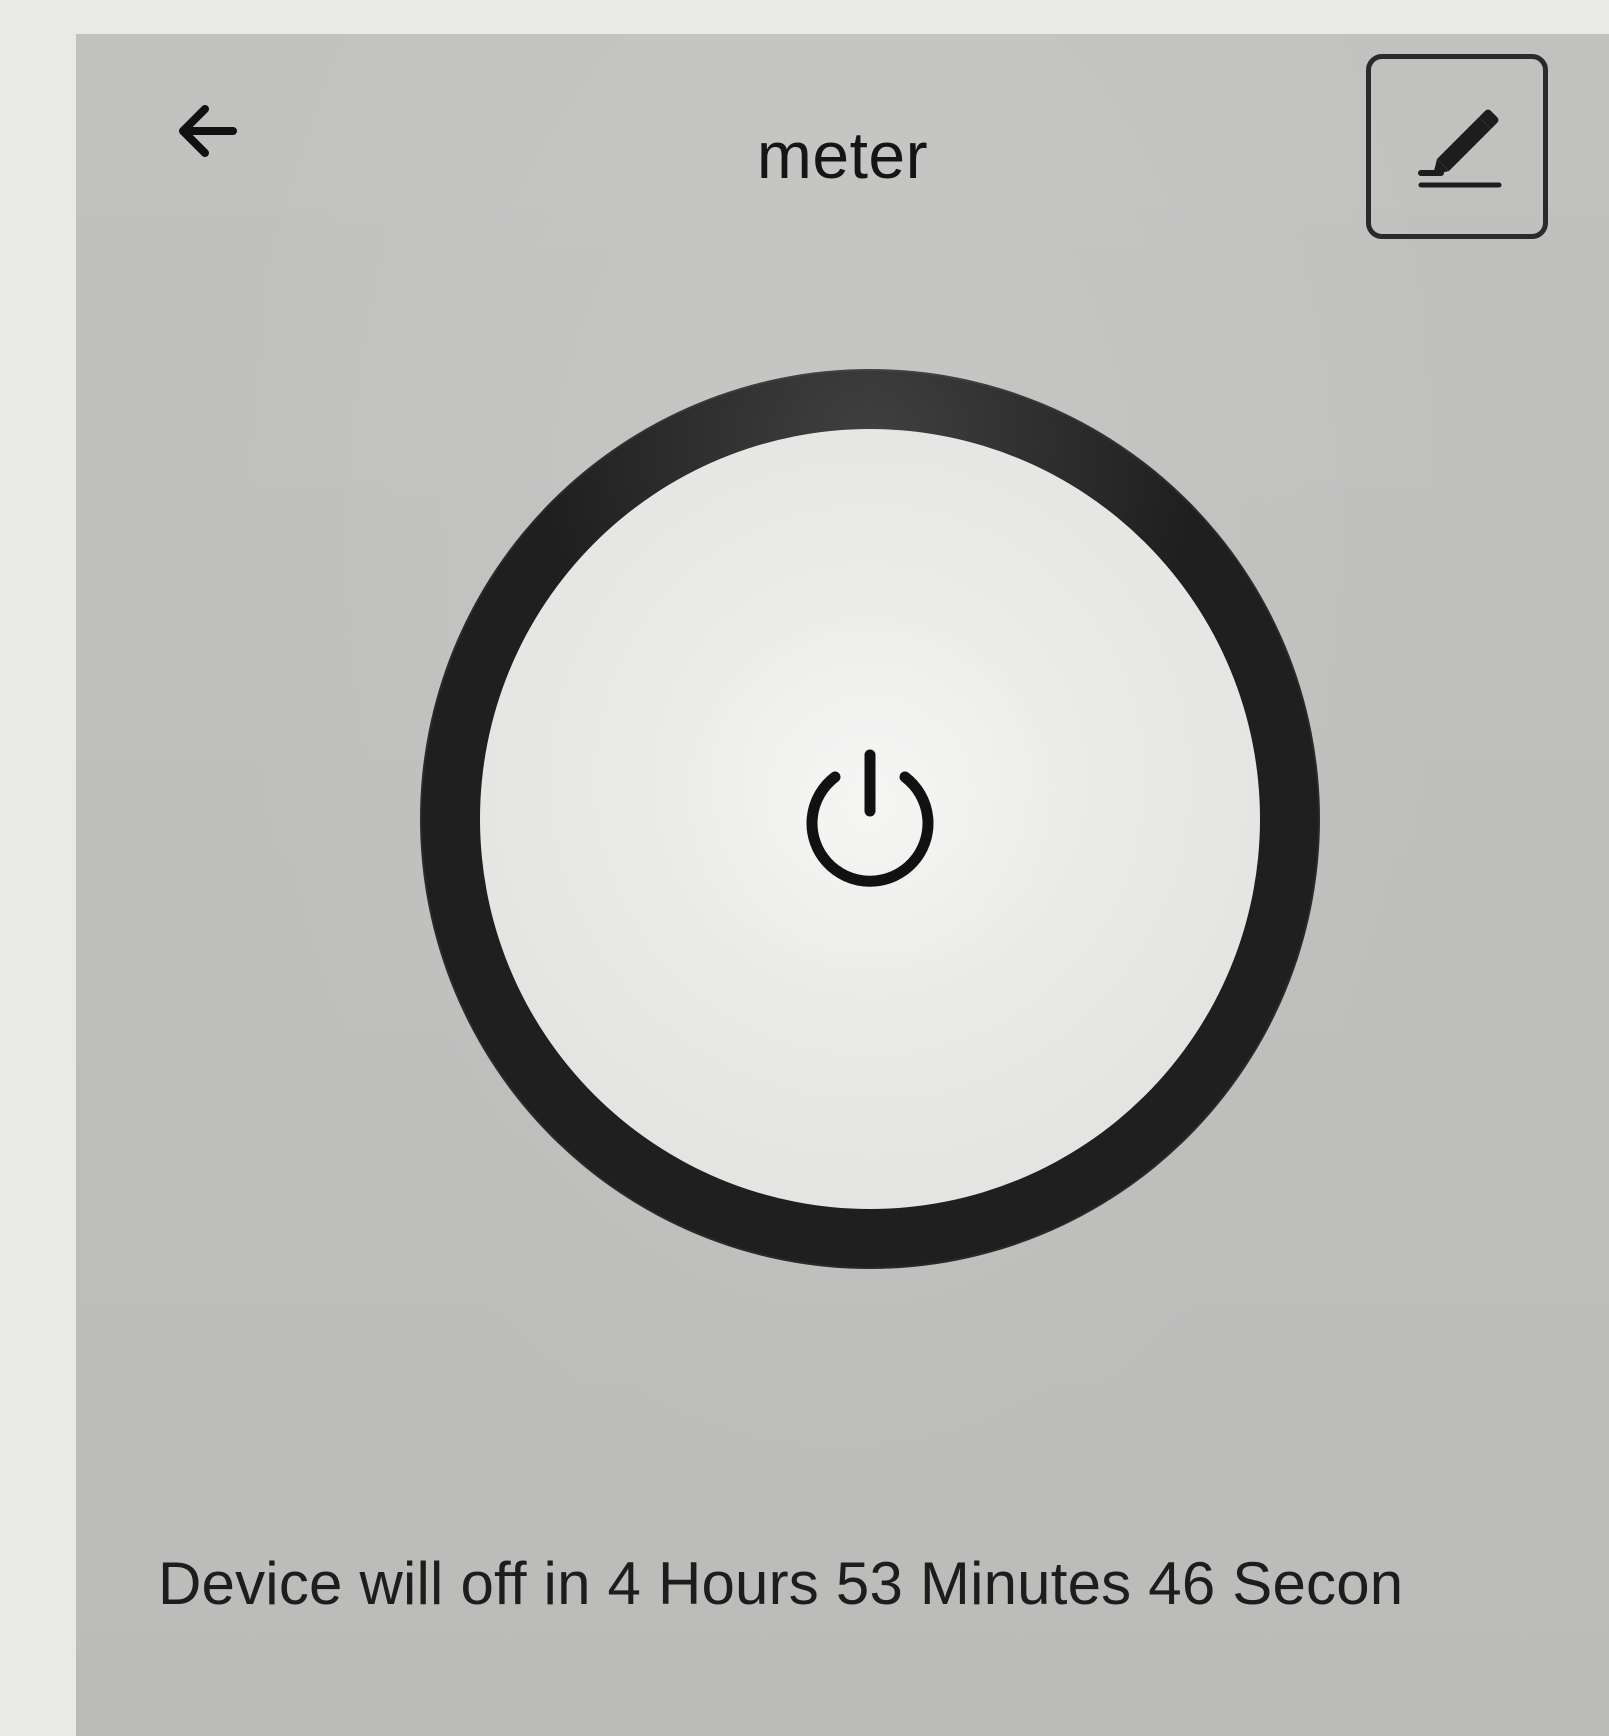  What do you see at coordinates (842, 136) in the screenshot?
I see `app-header: meter` at bounding box center [842, 136].